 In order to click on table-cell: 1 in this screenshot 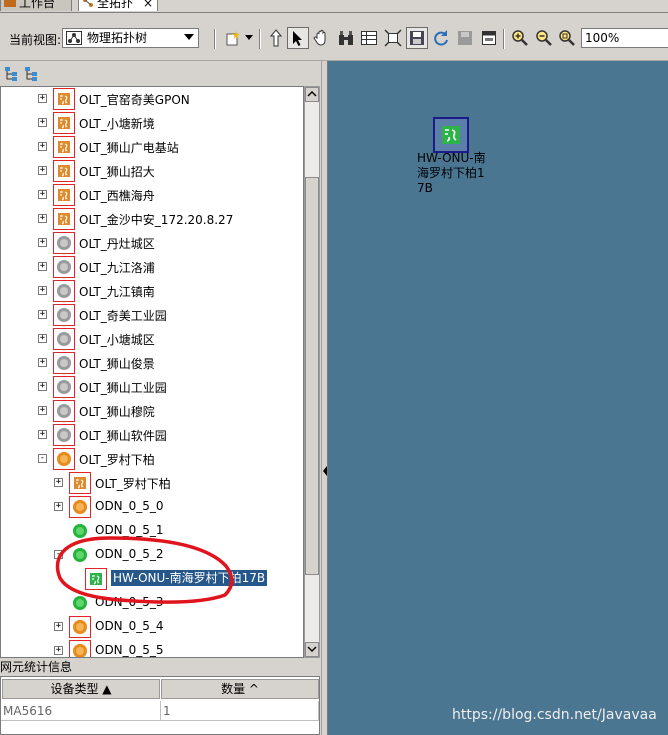, I will do `click(240, 711)`.